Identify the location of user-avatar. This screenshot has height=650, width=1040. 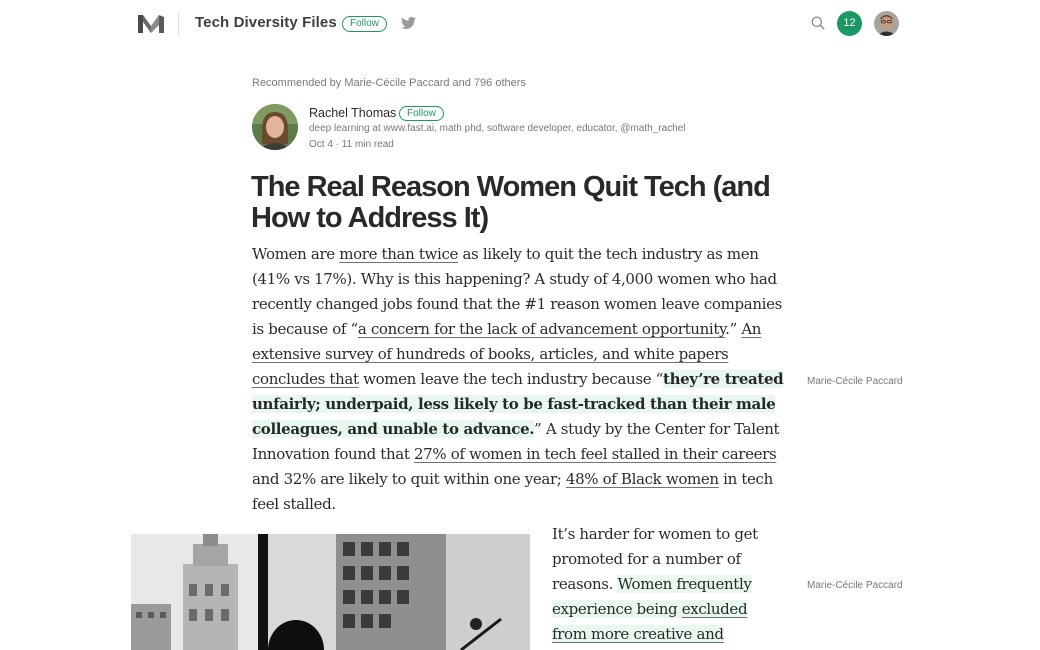
(886, 23).